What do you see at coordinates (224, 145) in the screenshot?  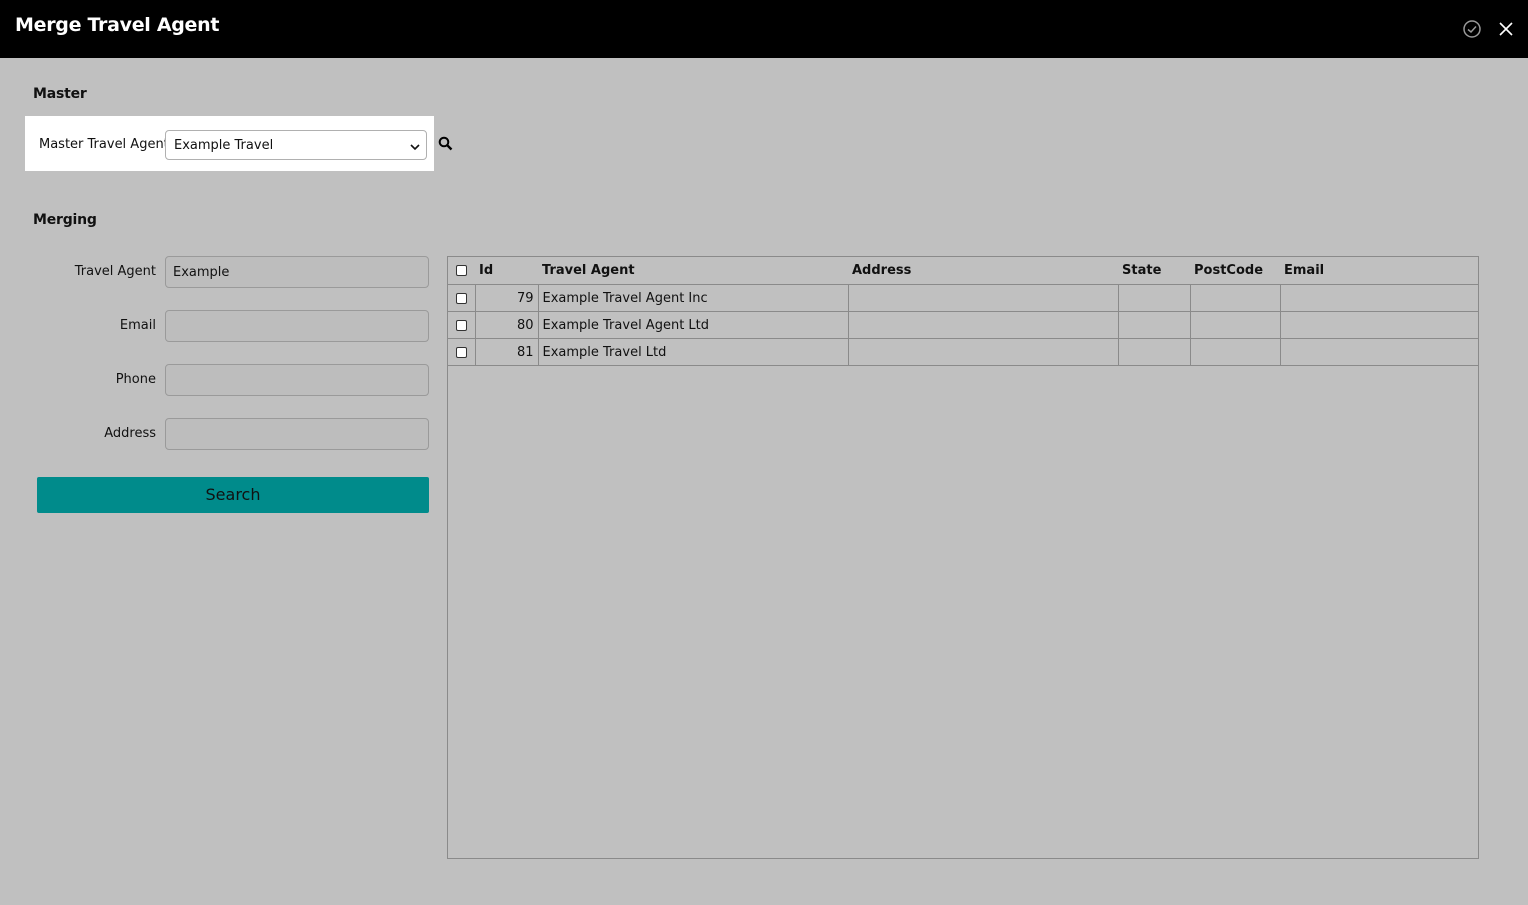 I see `master-travel-agent-value: Example Travel` at bounding box center [224, 145].